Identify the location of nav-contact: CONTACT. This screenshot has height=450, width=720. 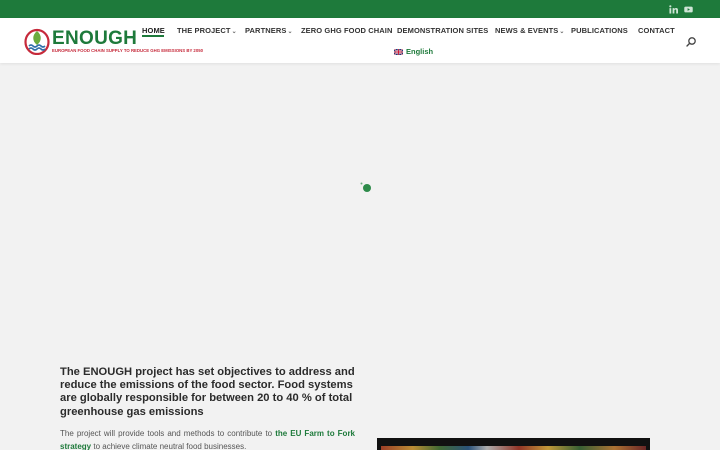
(656, 30).